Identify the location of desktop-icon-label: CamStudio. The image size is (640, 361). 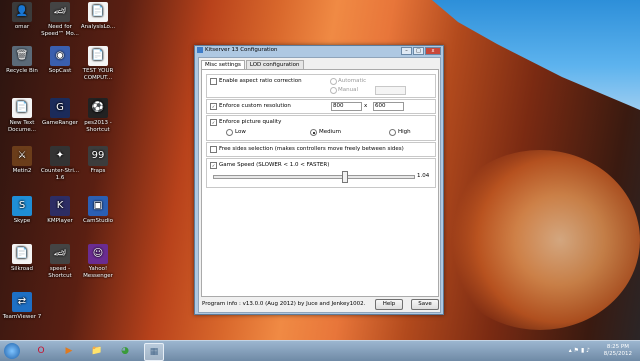
(98, 221).